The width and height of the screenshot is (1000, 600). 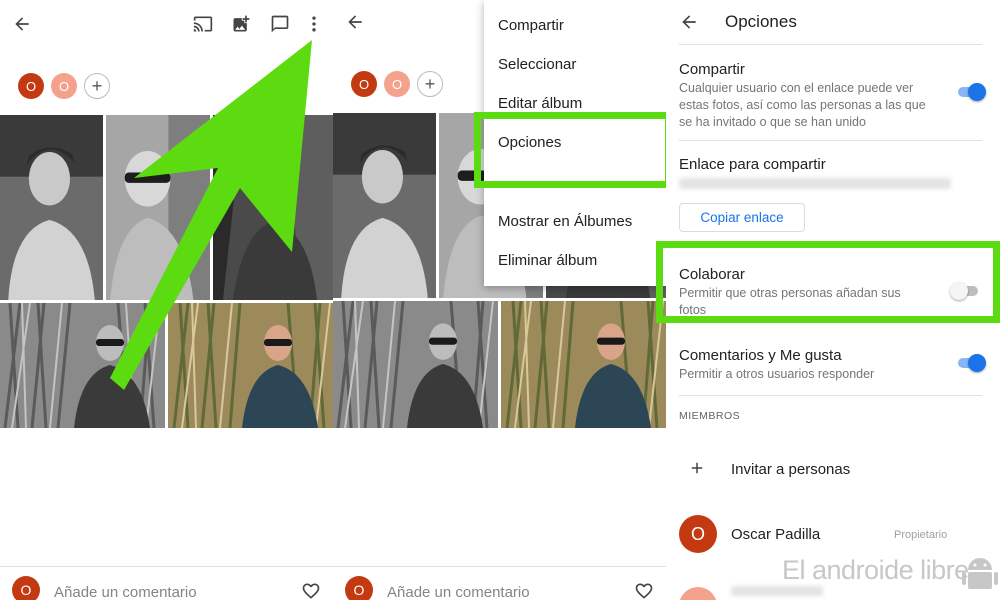 I want to click on comment-icon, so click(x=280, y=24).